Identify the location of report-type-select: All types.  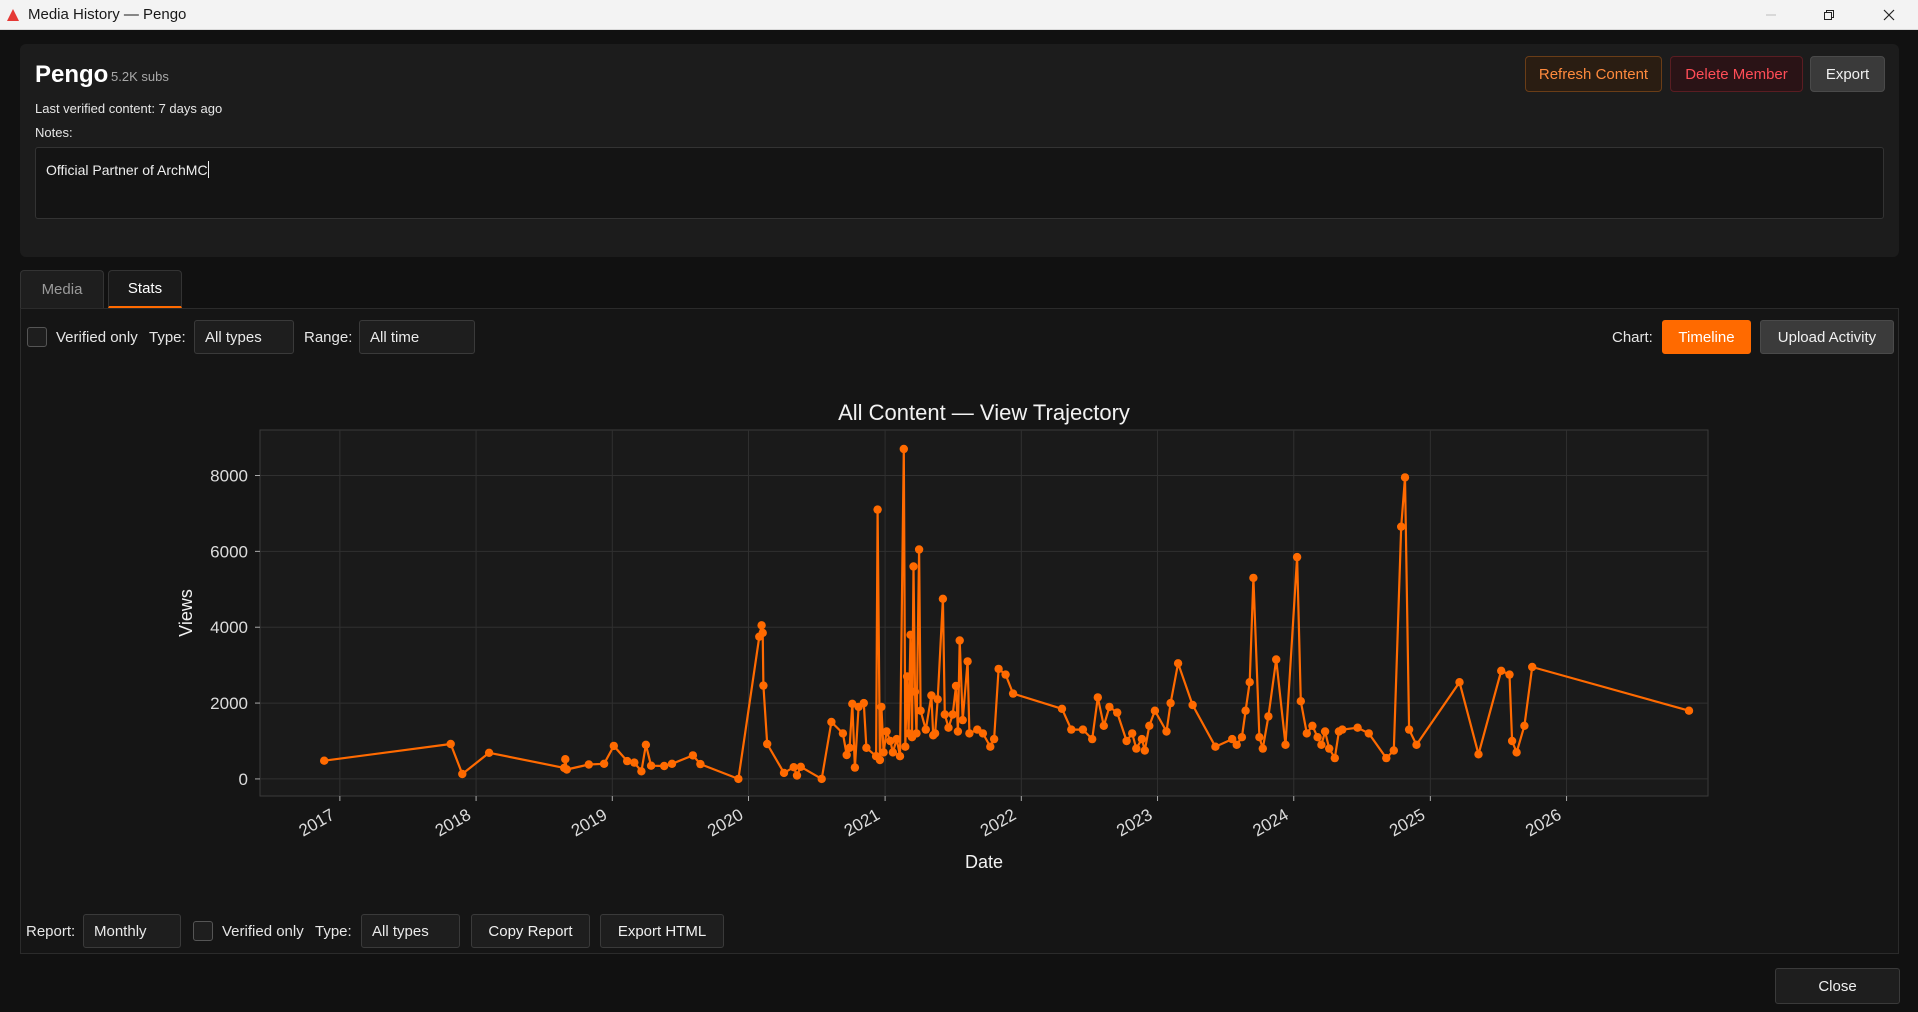
(410, 931).